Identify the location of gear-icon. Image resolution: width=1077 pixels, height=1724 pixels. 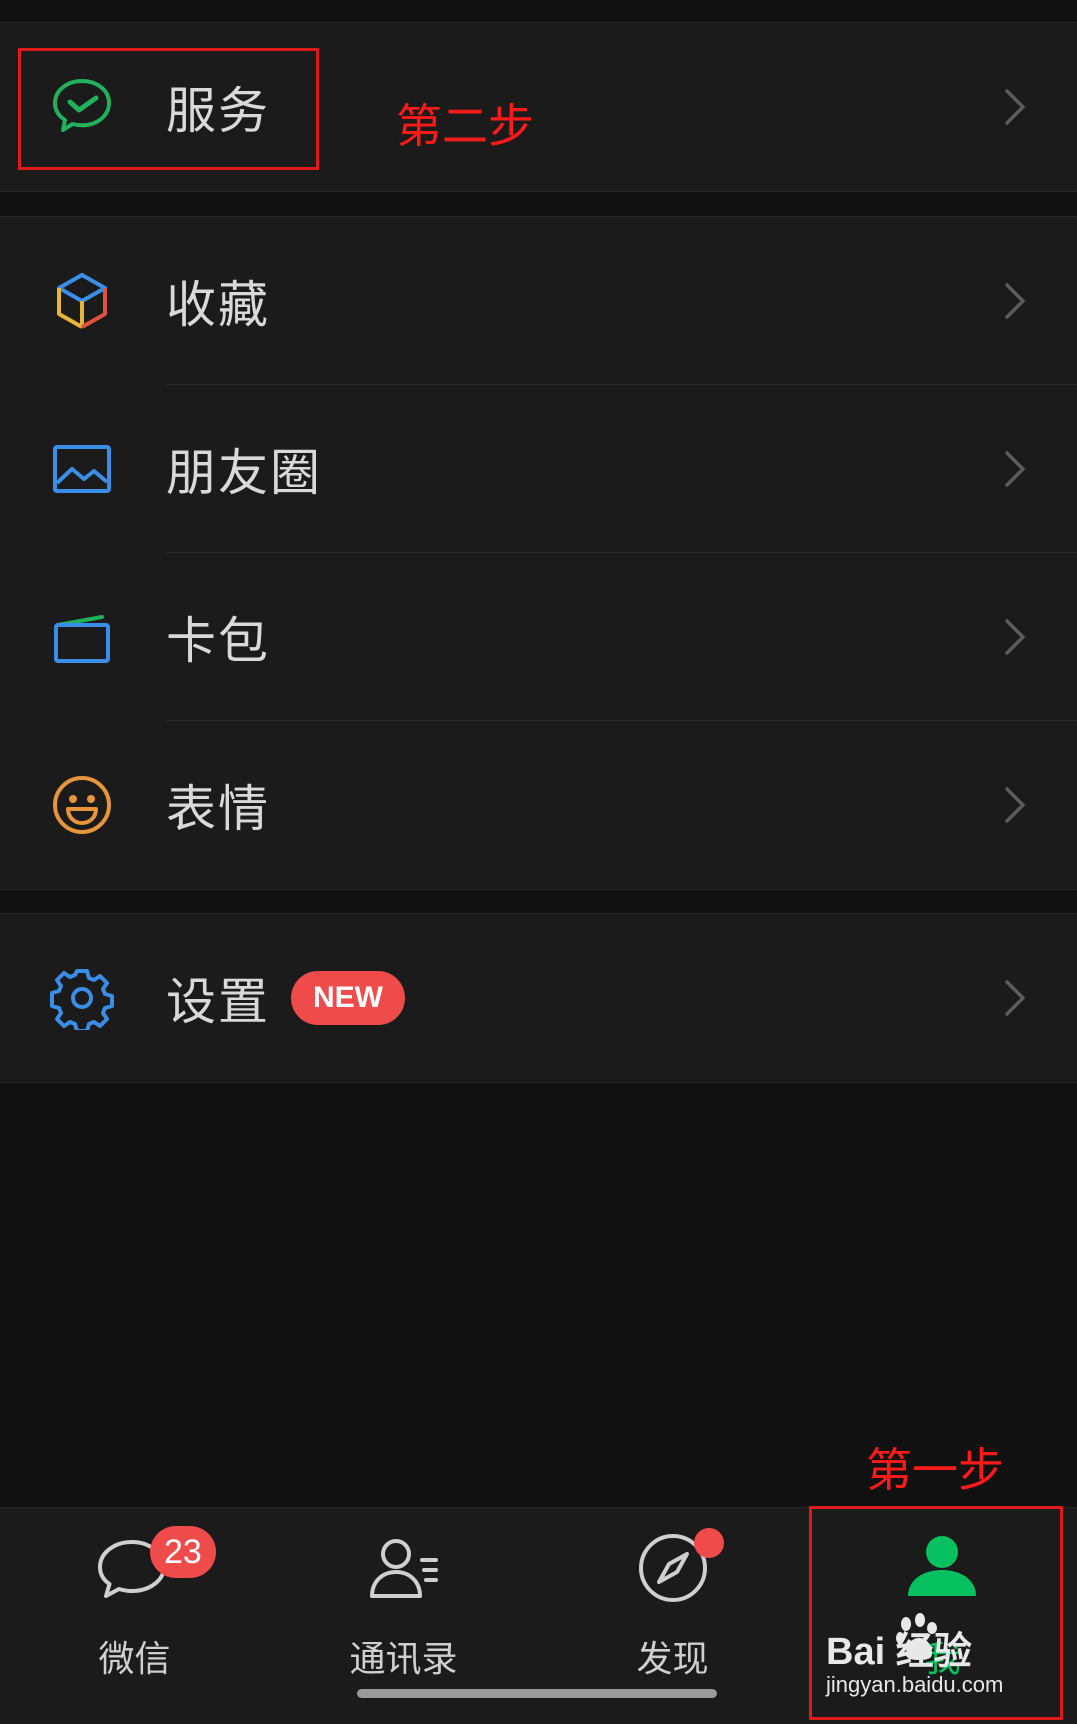
(82, 998).